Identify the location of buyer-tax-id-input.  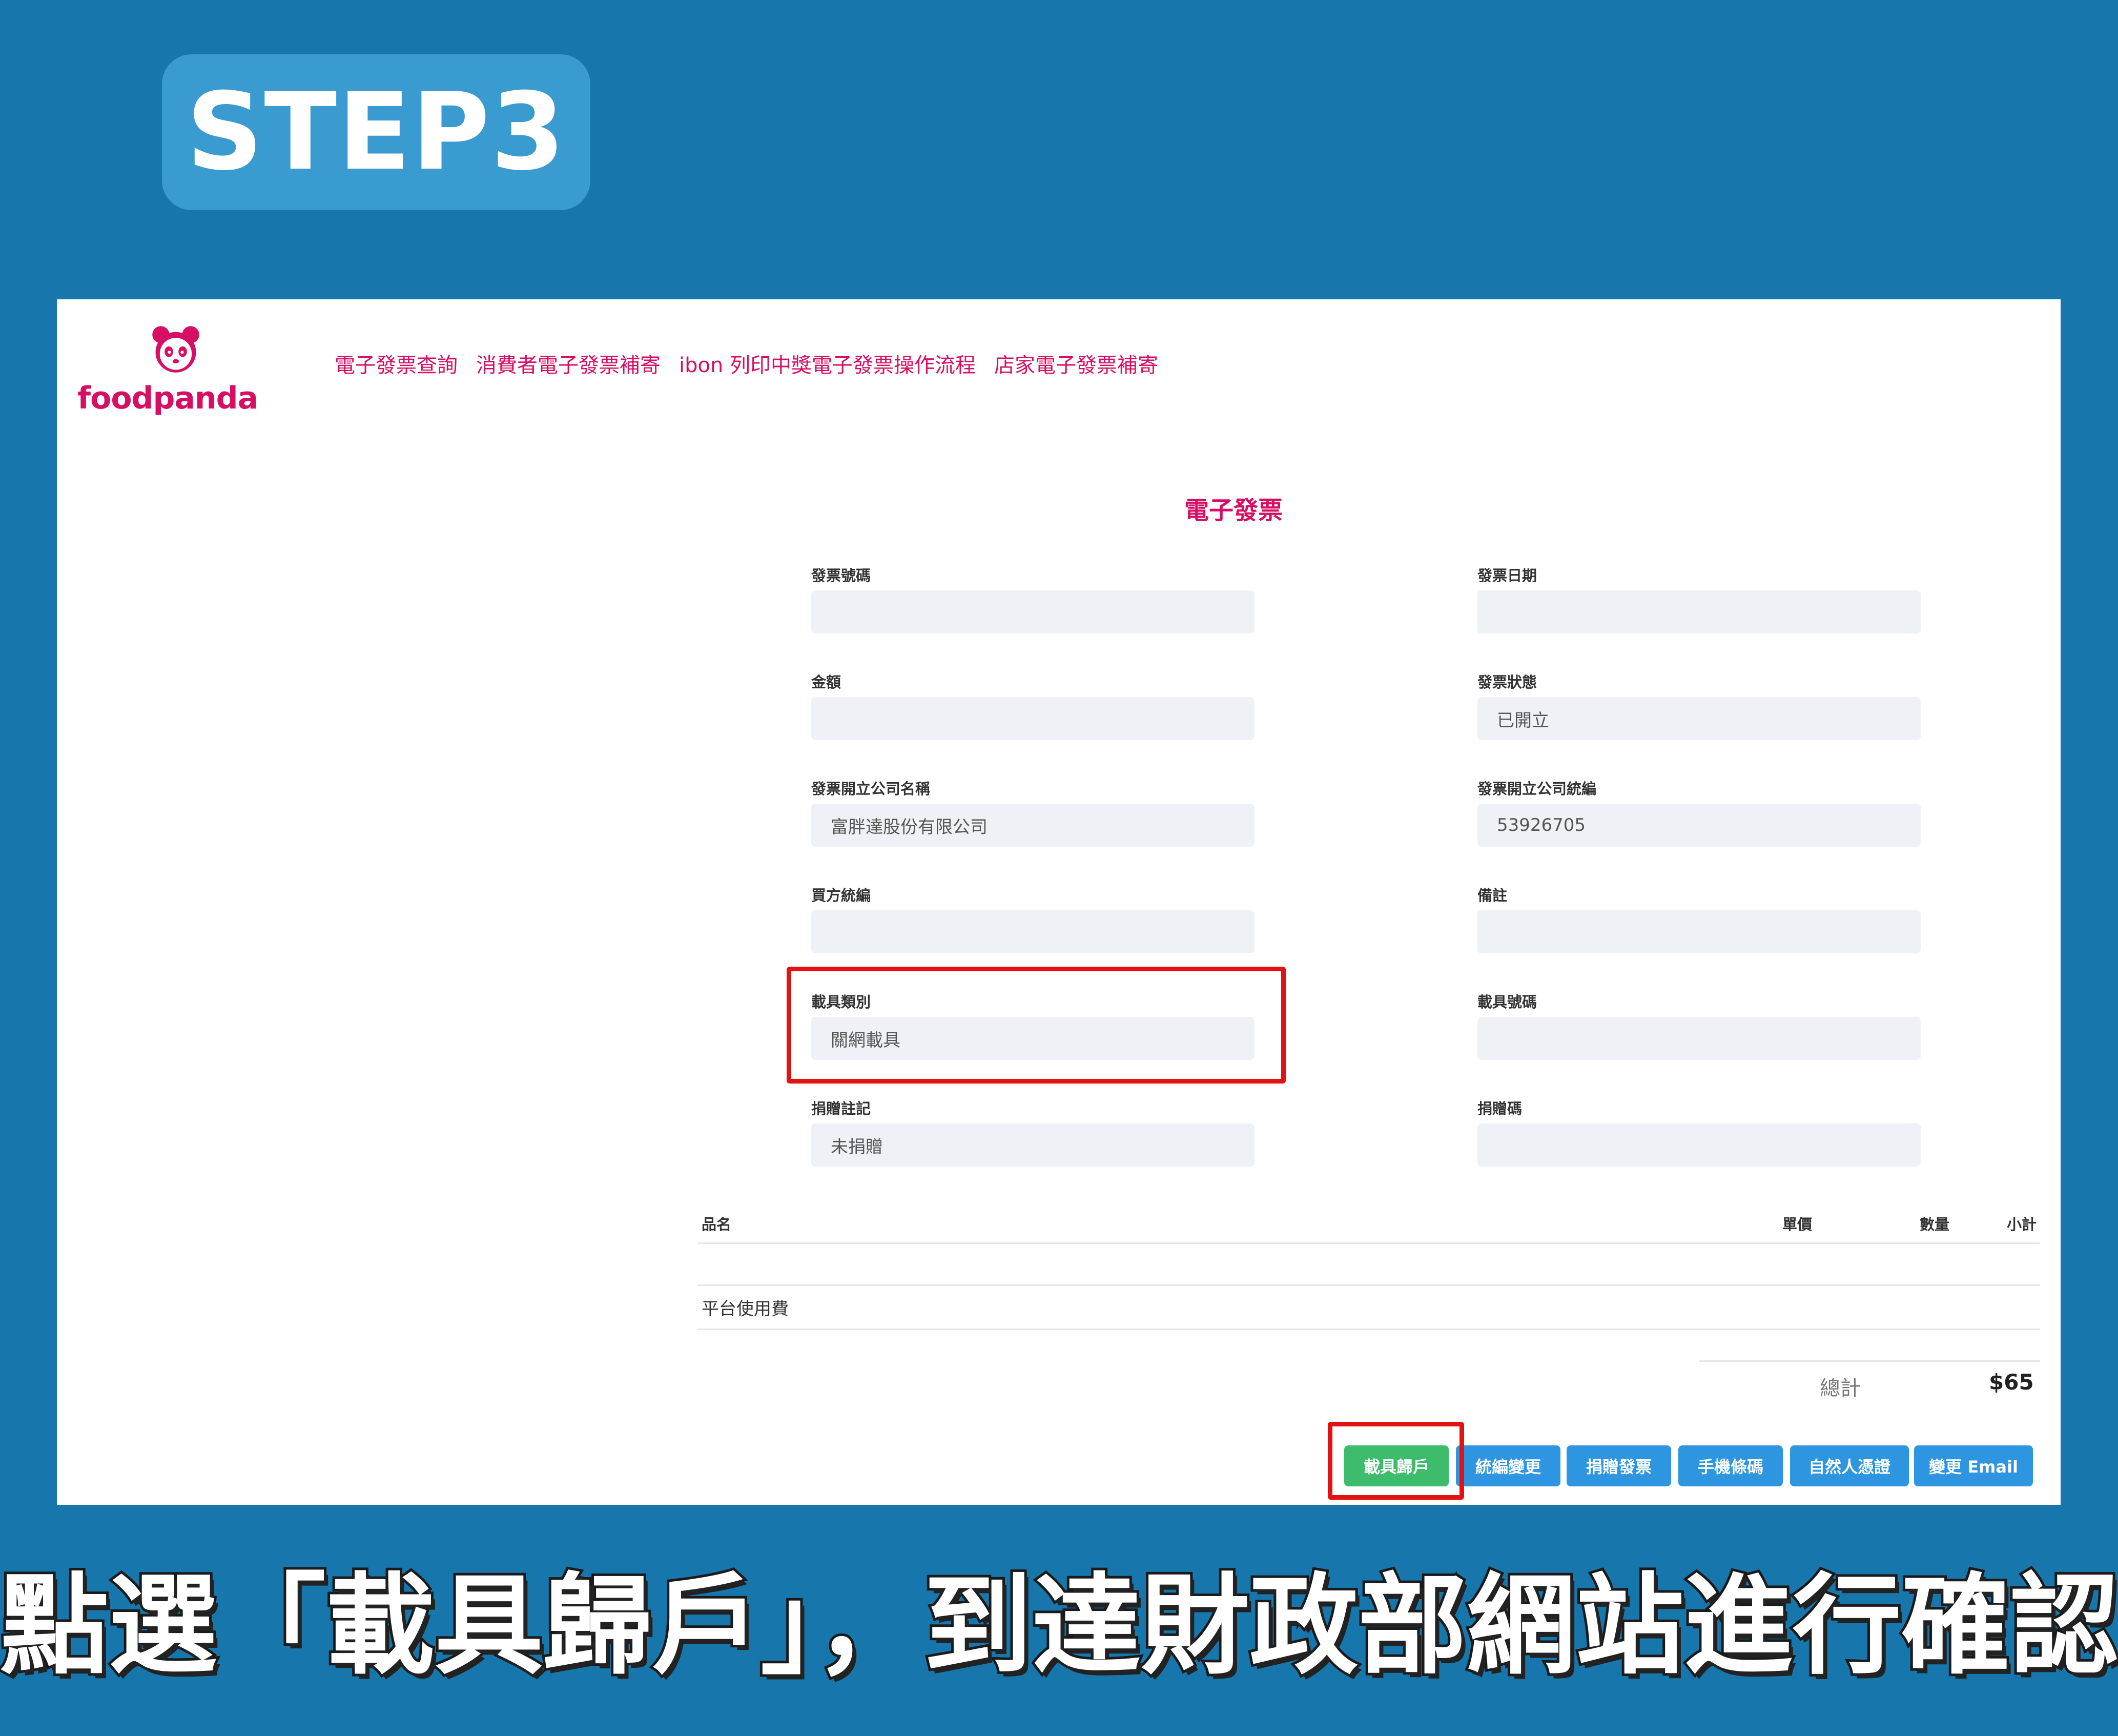
(1033, 932).